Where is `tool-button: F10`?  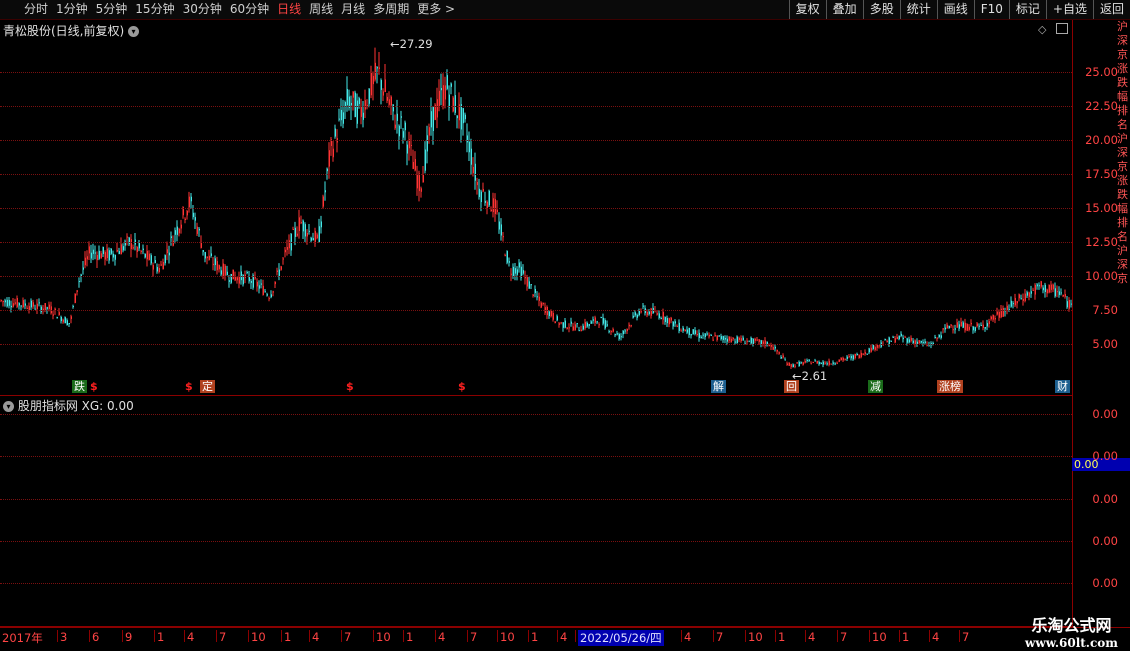 tool-button: F10 is located at coordinates (991, 9).